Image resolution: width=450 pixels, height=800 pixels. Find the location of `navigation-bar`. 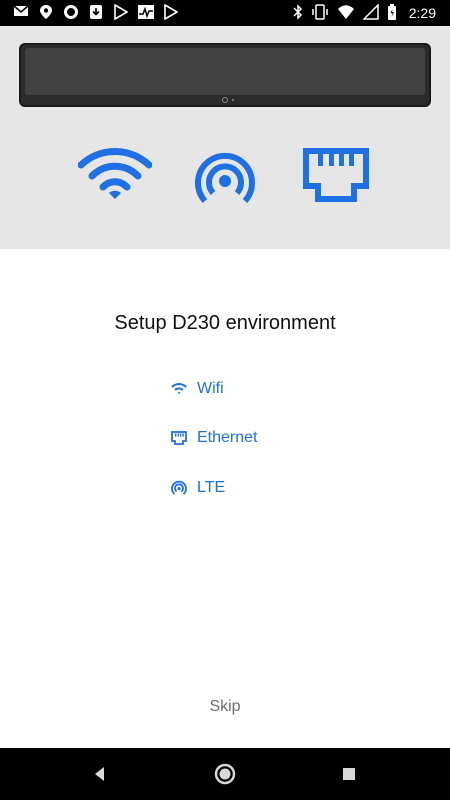

navigation-bar is located at coordinates (225, 774).